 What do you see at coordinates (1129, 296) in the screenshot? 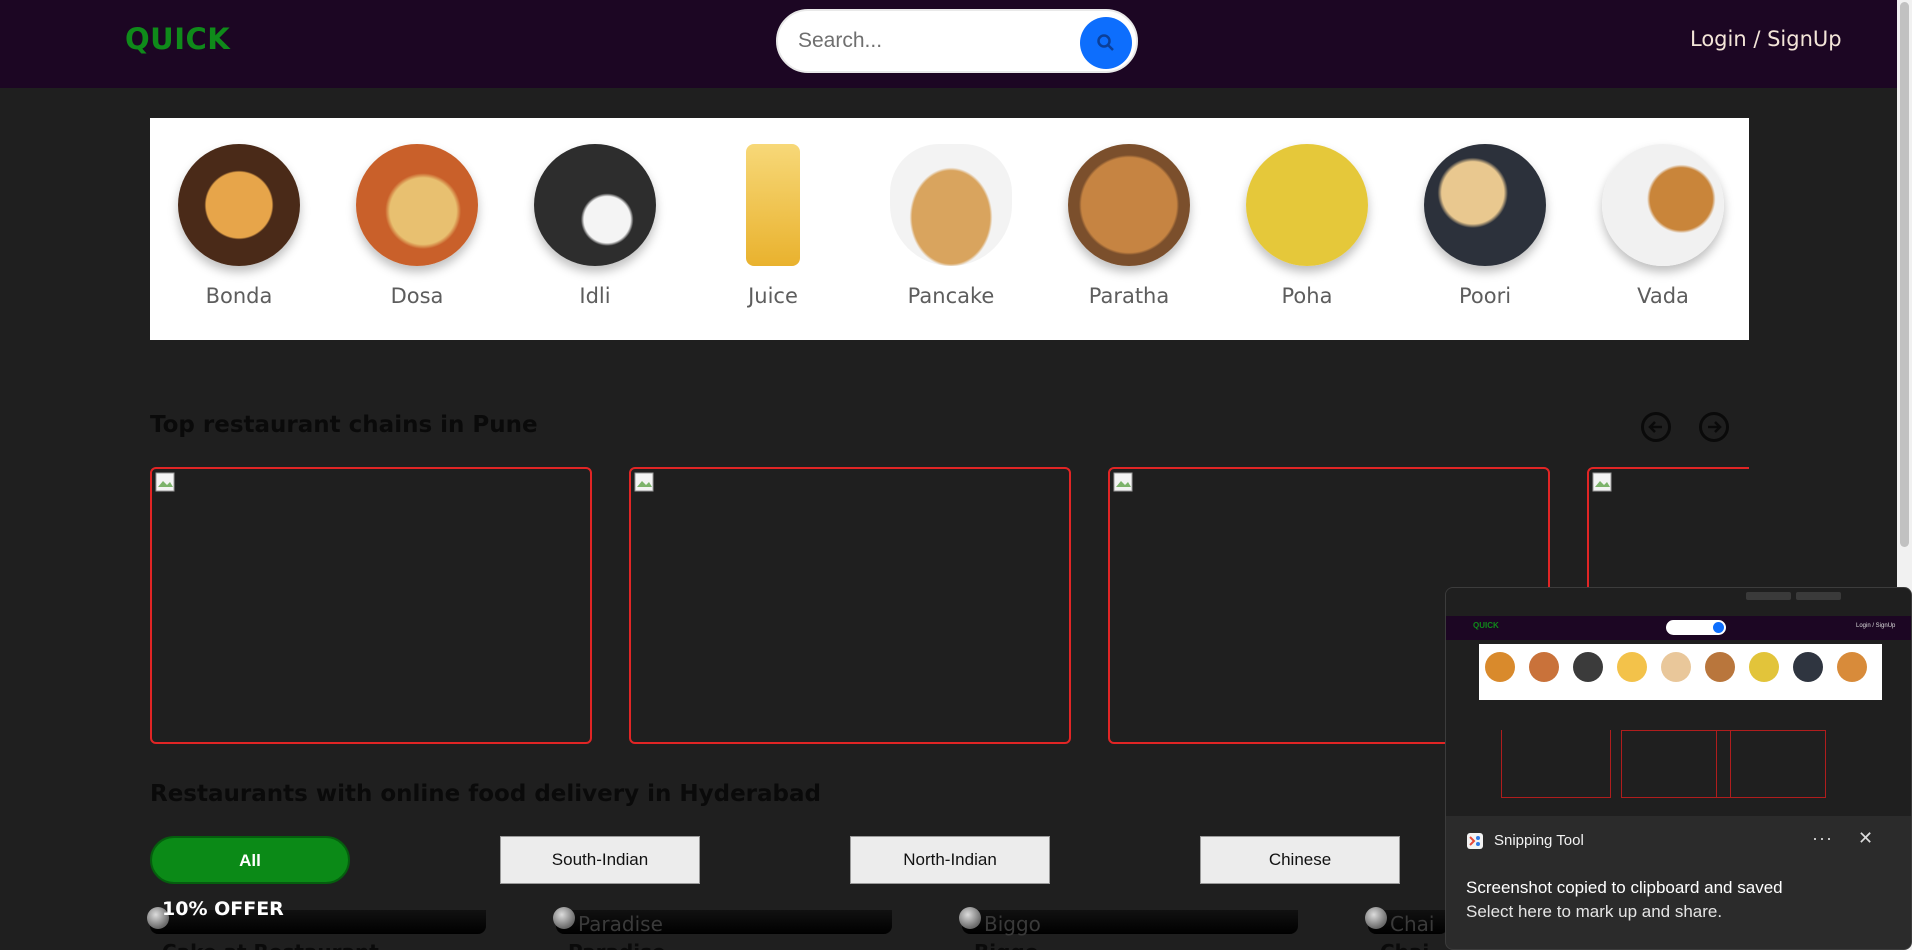
I see `category-label: Paratha` at bounding box center [1129, 296].